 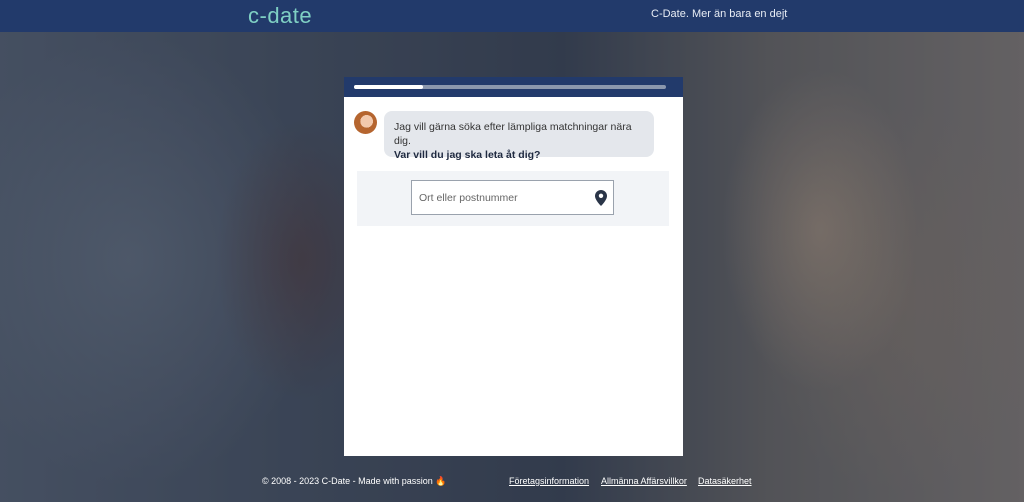 I want to click on top-bar: c-date C-Date. Mer än bara en dejt, so click(x=512, y=16).